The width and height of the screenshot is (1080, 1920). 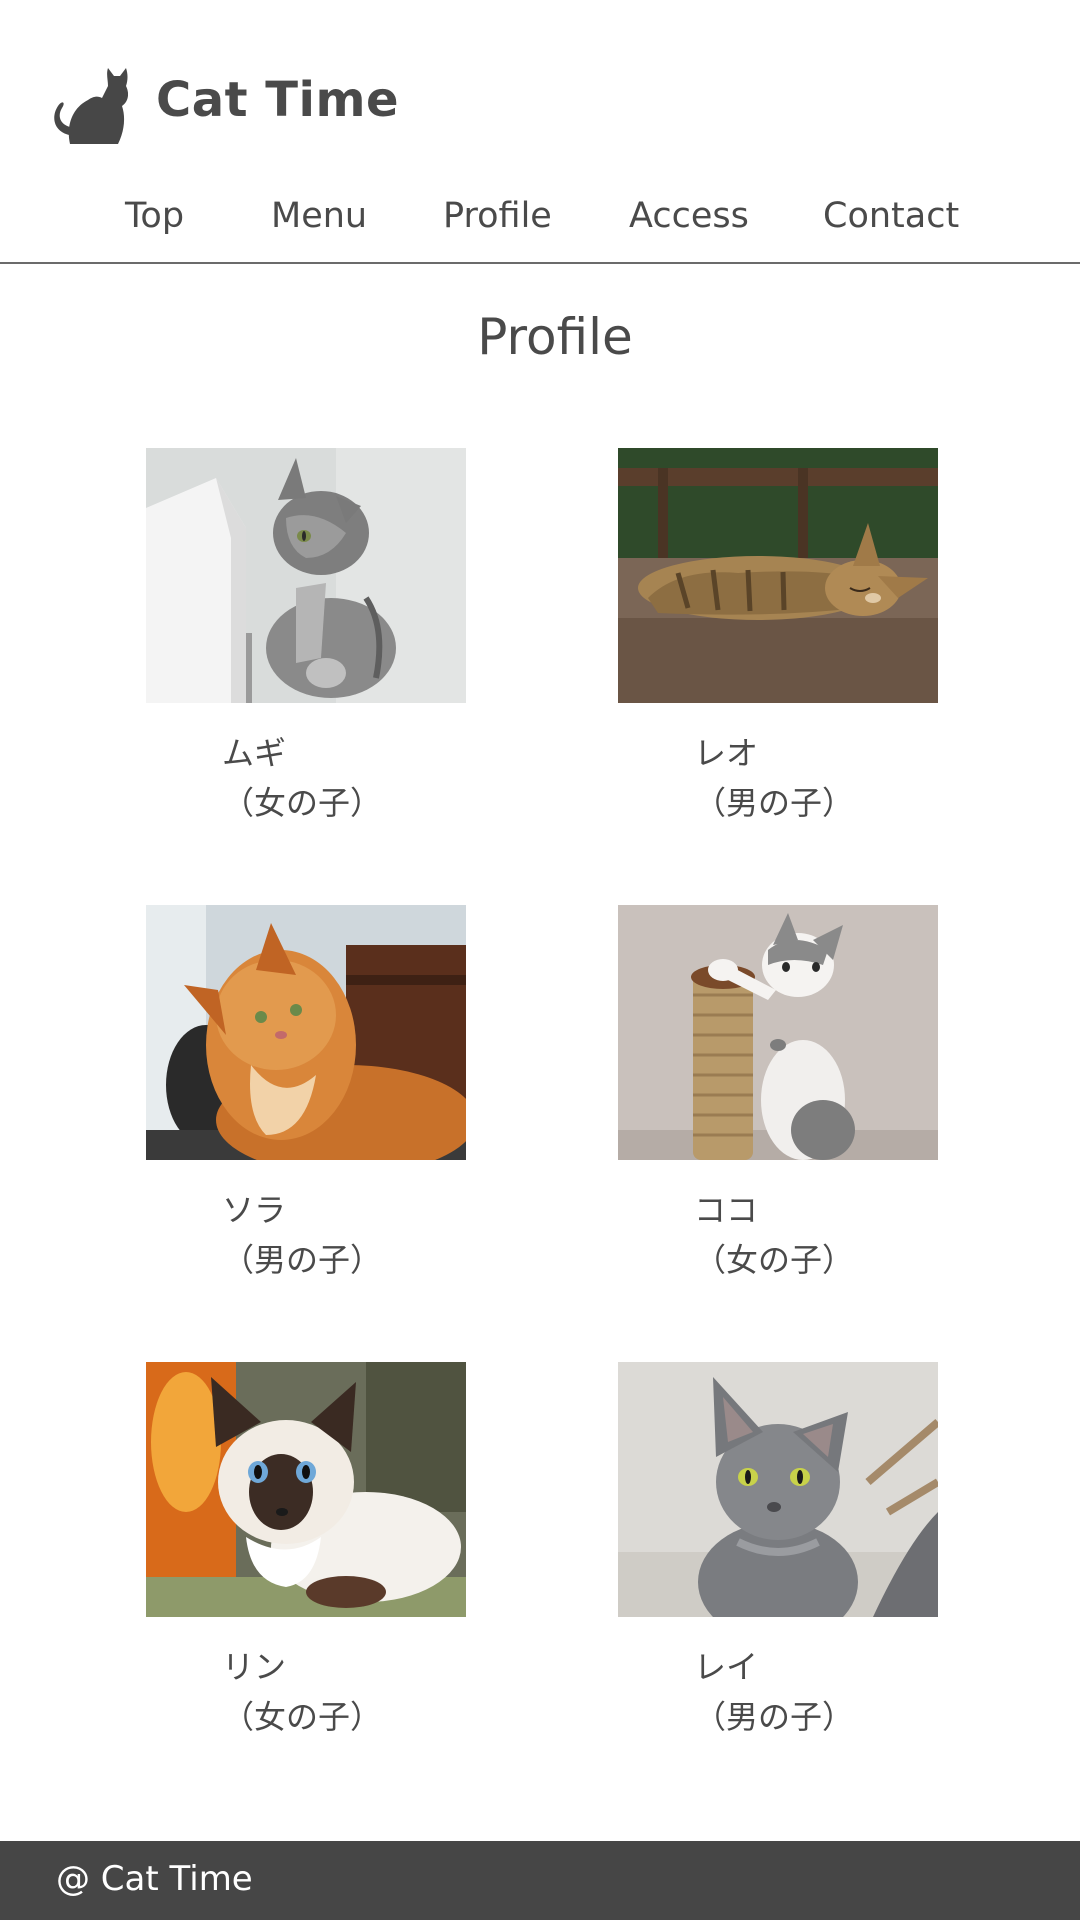 I want to click on cat-card: リン （女の子）, so click(x=306, y=1549).